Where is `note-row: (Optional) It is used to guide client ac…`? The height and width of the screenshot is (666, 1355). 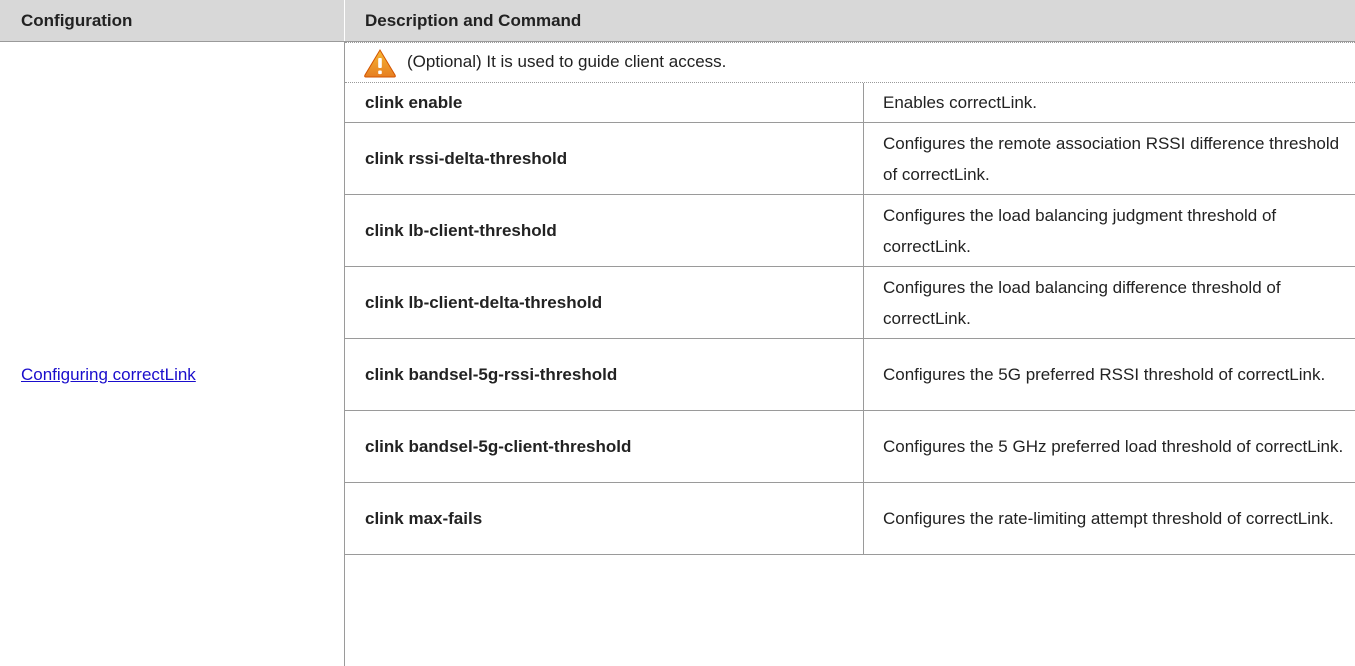 note-row: (Optional) It is used to guide client ac… is located at coordinates (850, 62).